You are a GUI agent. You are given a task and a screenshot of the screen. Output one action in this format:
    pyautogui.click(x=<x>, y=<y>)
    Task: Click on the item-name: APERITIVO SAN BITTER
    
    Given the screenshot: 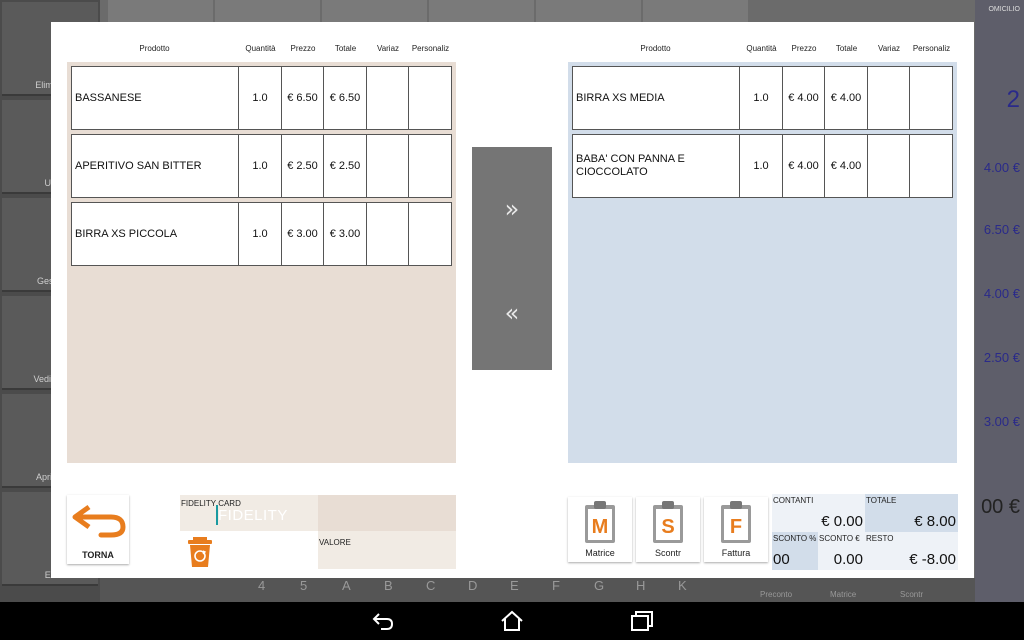 What is the action you would take?
    pyautogui.click(x=155, y=166)
    